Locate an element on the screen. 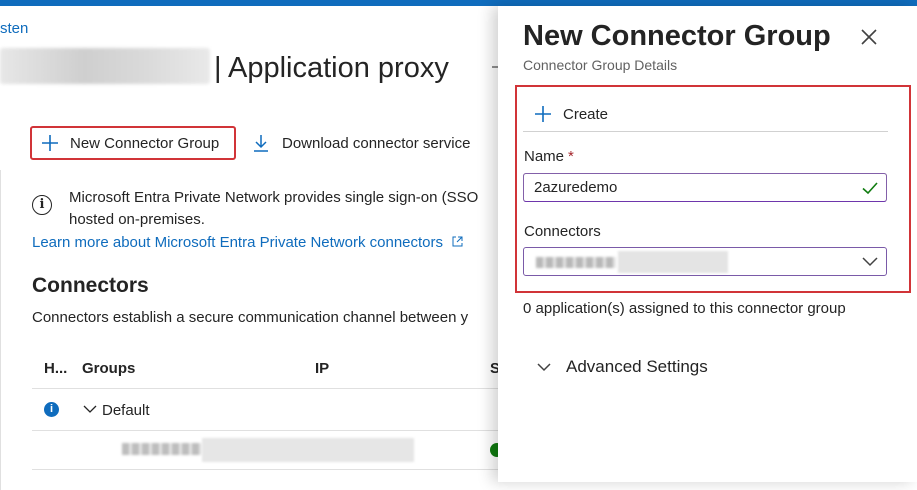  download-connector-service-label: Download connector service is located at coordinates (376, 143).